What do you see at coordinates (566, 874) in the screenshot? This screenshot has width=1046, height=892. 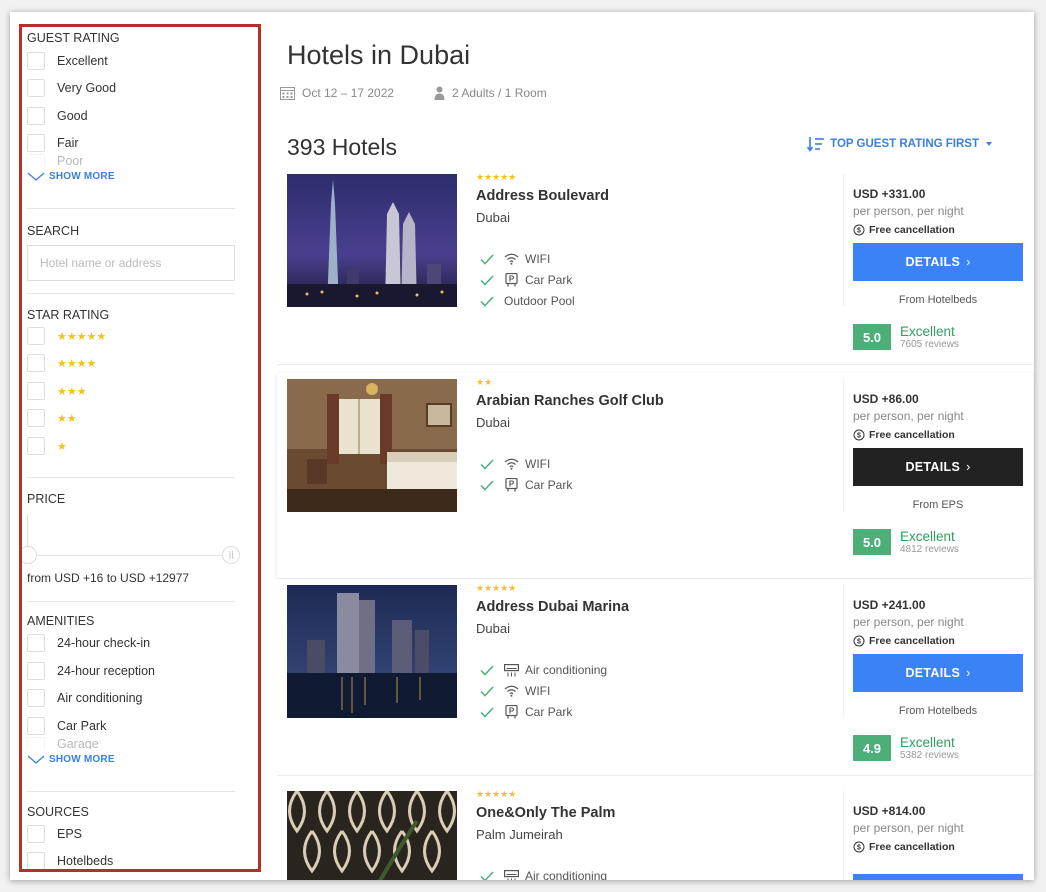 I see `amenity-label: Air conditioning` at bounding box center [566, 874].